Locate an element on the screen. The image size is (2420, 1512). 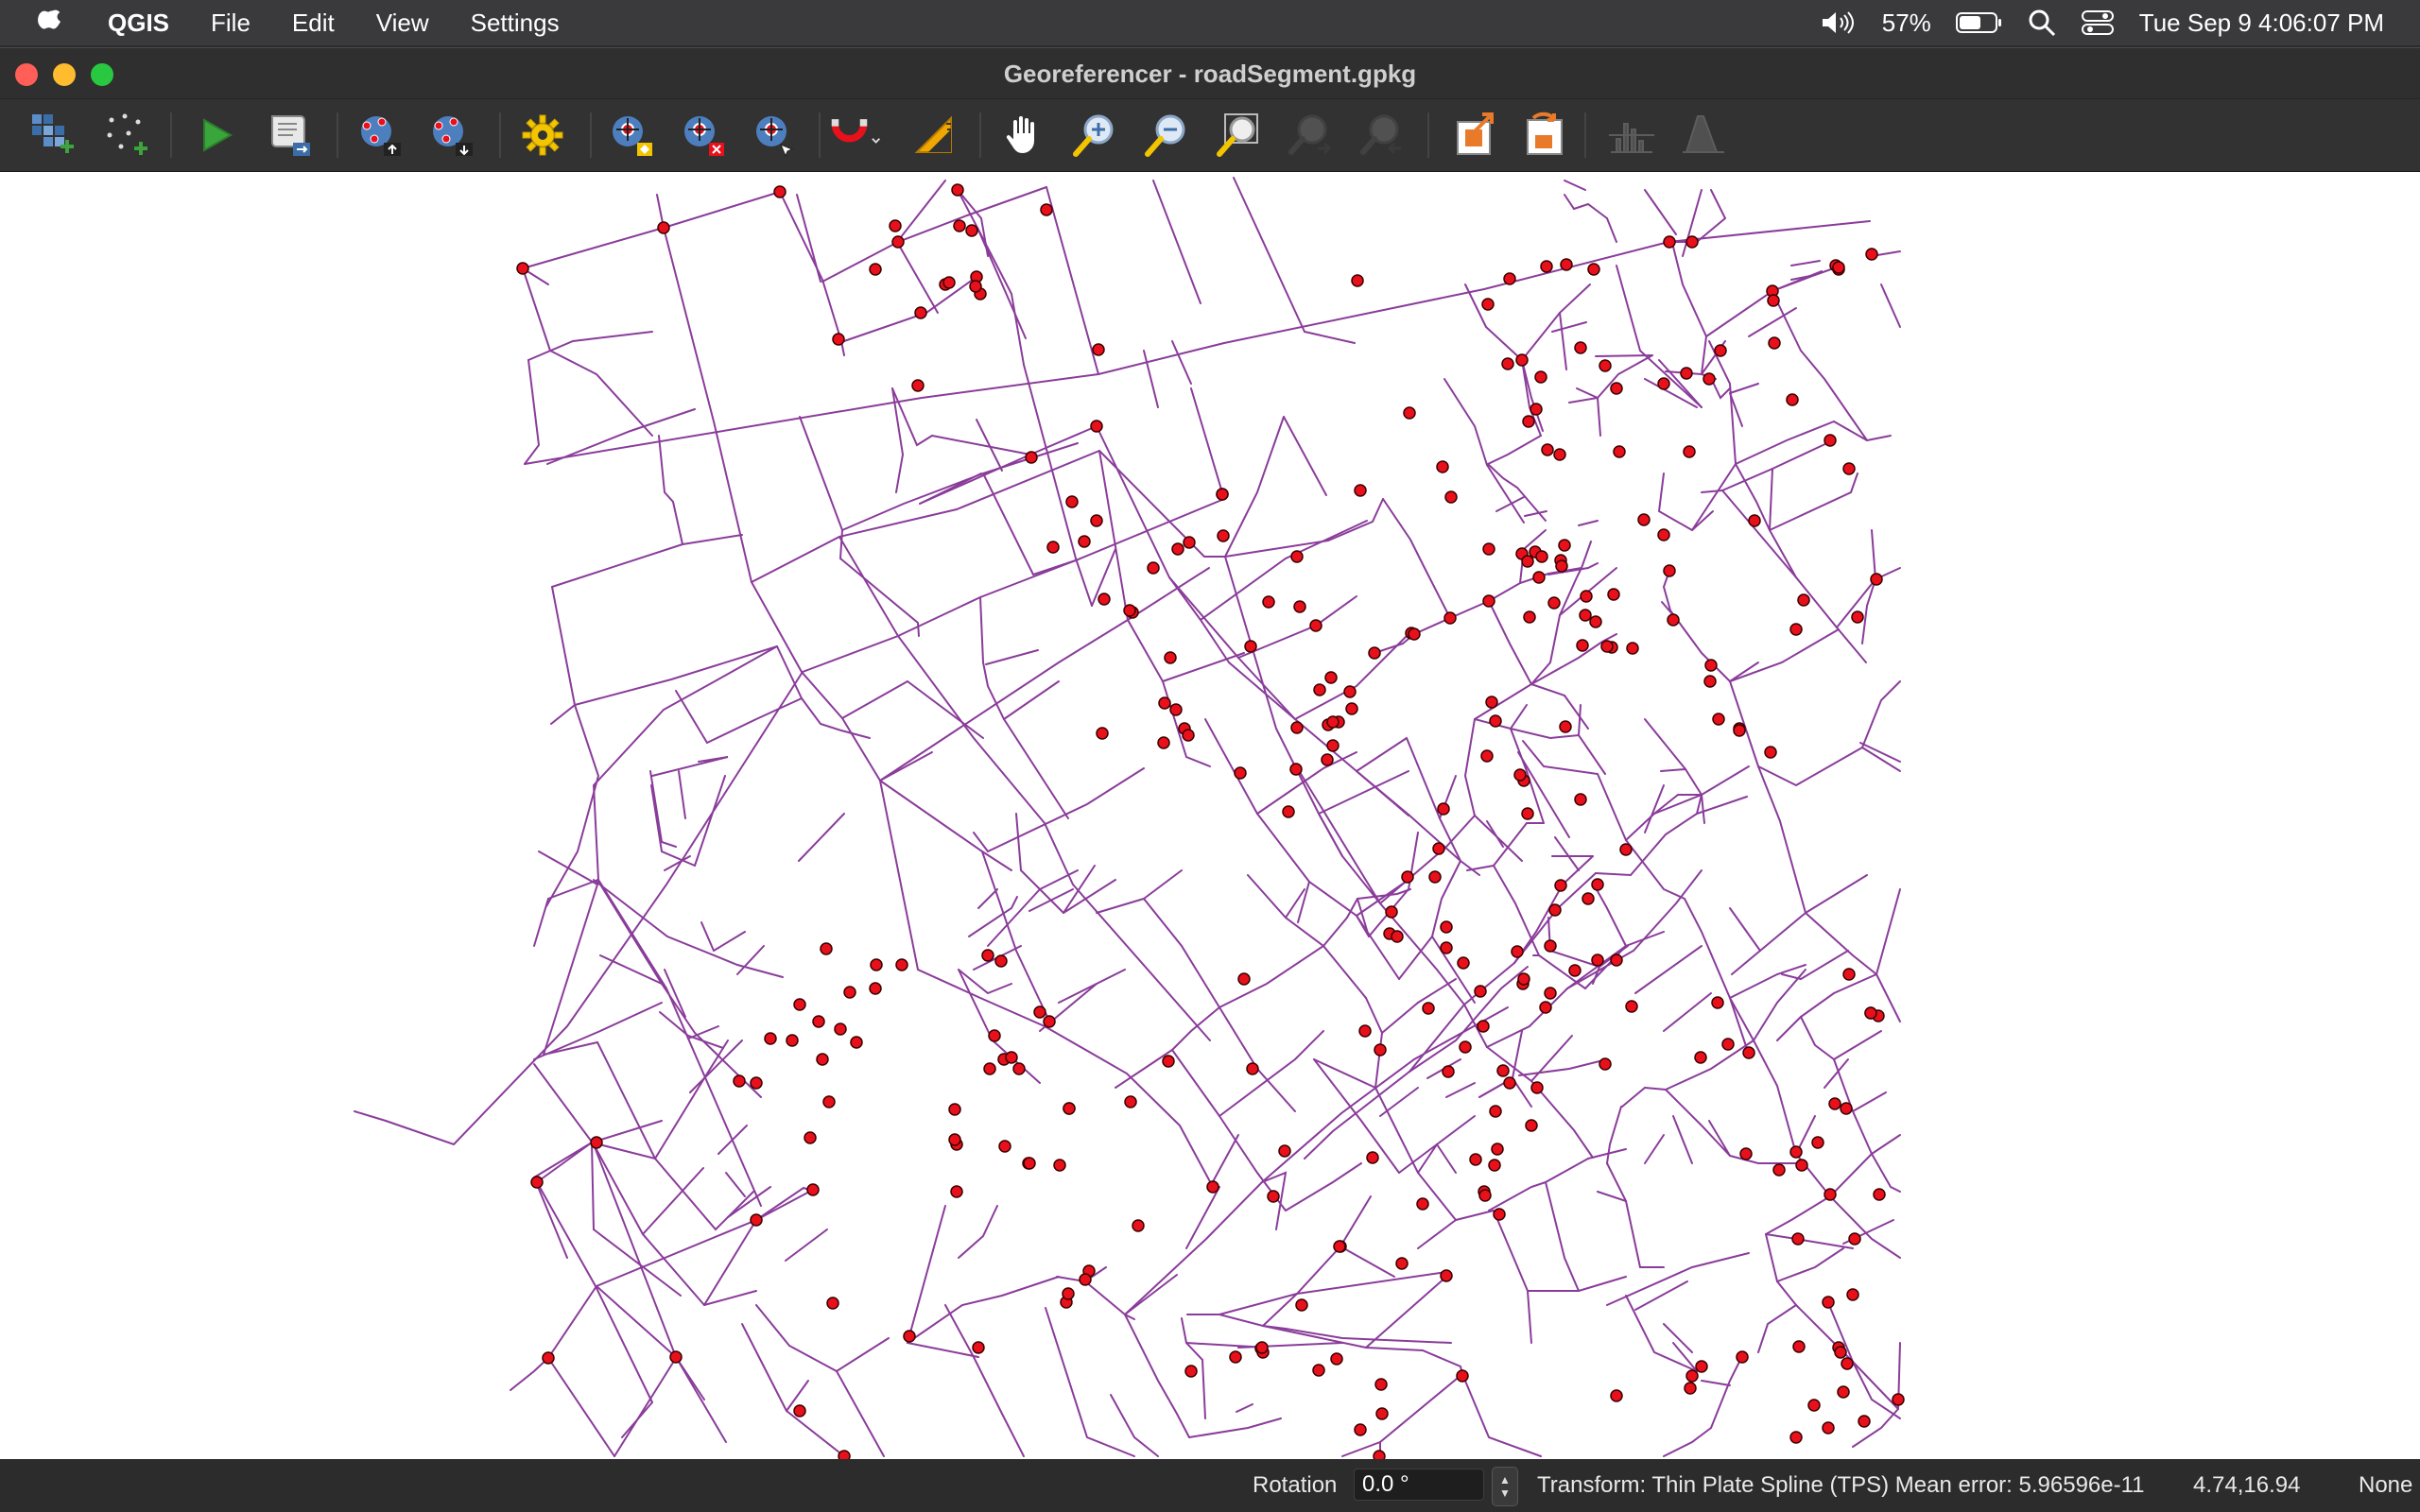
load-gcp-points-icon is located at coordinates (380, 135).